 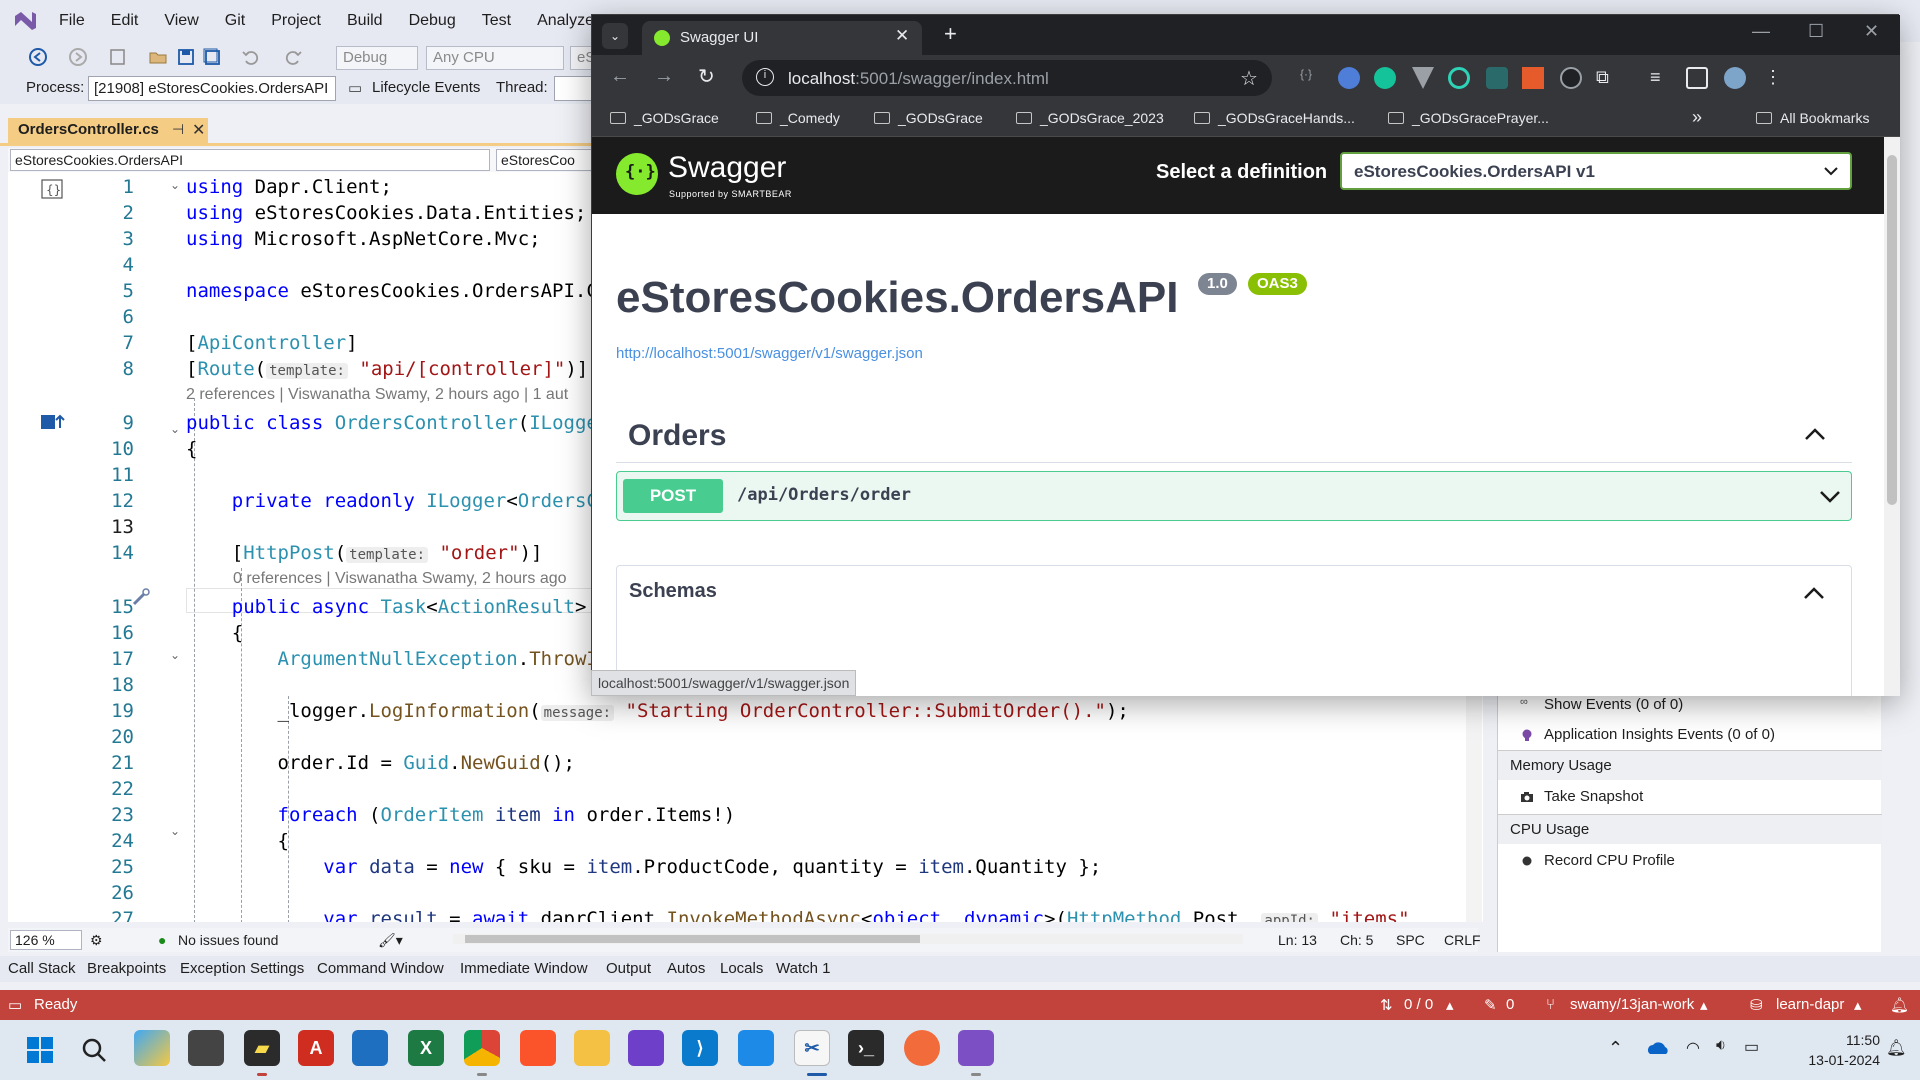 What do you see at coordinates (380, 968) in the screenshot?
I see `tab-command-window: Command Window` at bounding box center [380, 968].